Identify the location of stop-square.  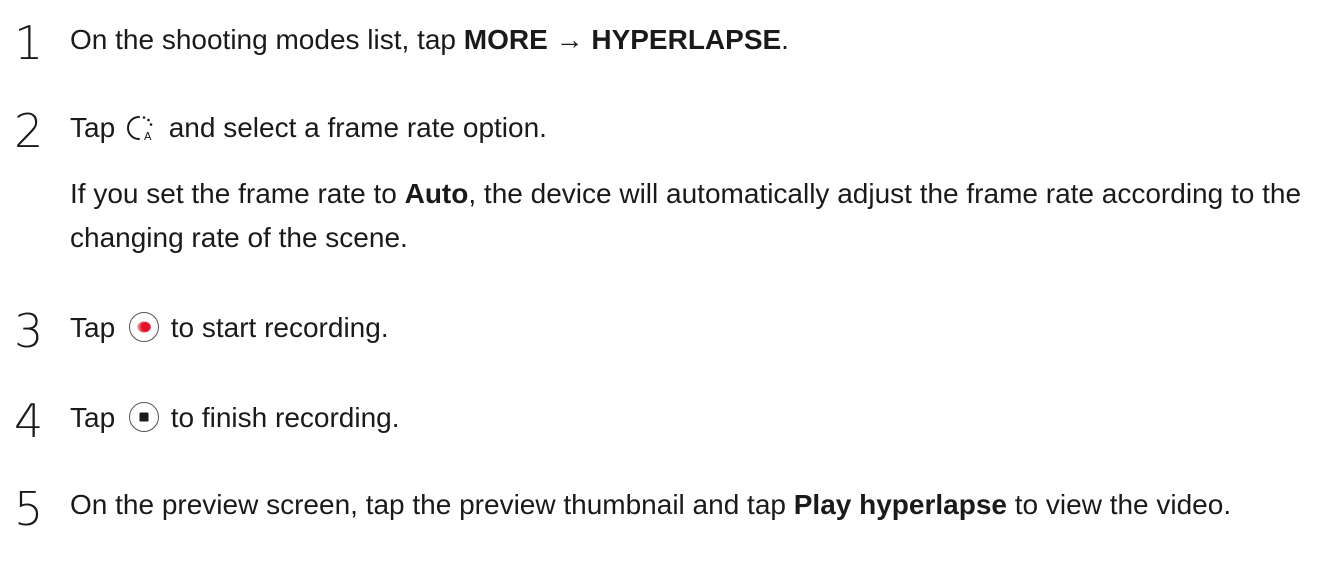
(144, 417).